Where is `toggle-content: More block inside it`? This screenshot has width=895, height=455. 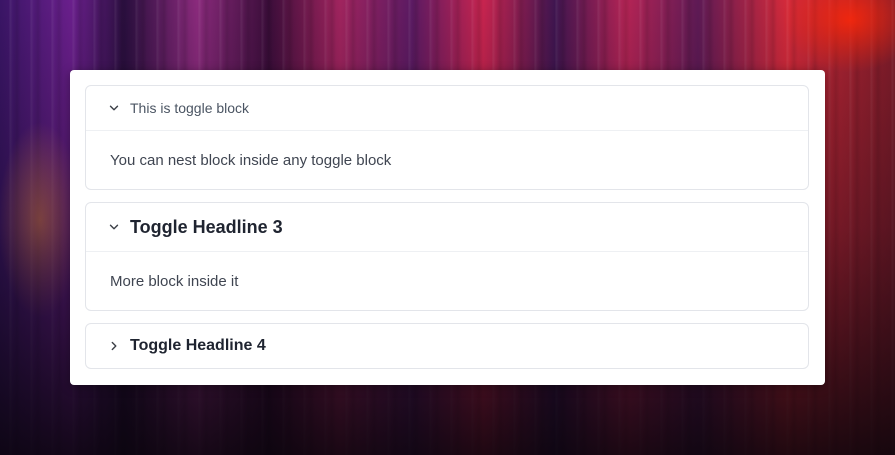
toggle-content: More block inside it is located at coordinates (447, 281).